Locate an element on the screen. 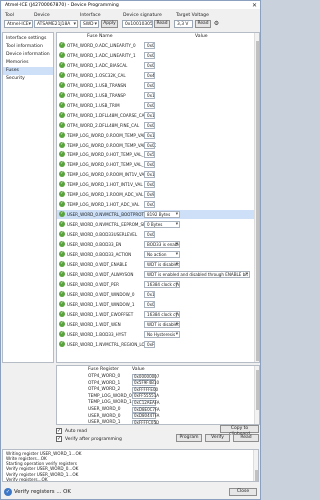 This screenshot has width=320, height=500. fuse-row: ✓OTP4_WORD_1.USB_TRANSP 0x1D is located at coordinates (156, 95).